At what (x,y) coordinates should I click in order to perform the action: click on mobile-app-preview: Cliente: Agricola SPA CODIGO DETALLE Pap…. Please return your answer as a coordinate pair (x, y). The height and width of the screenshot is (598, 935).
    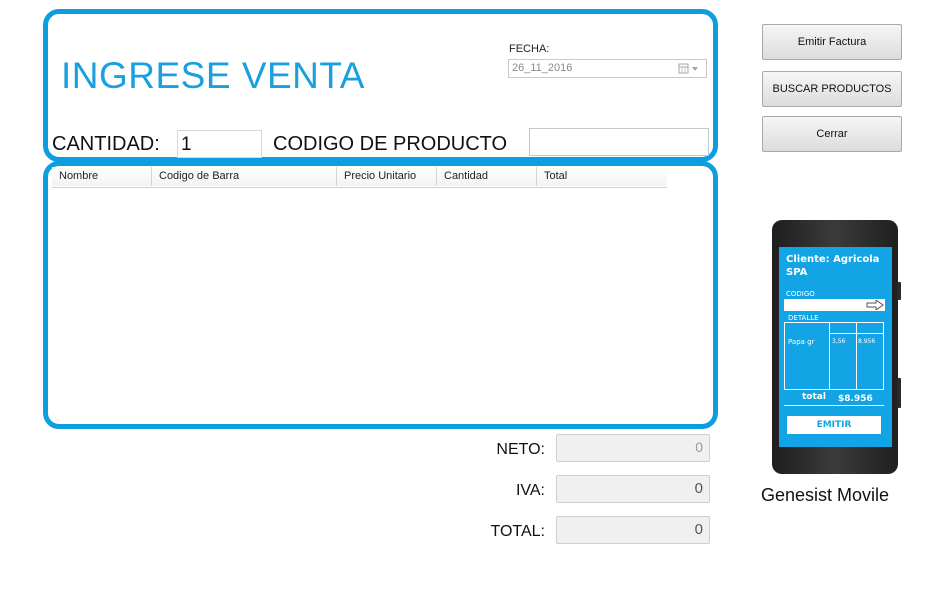
    Looking at the image, I should click on (836, 347).